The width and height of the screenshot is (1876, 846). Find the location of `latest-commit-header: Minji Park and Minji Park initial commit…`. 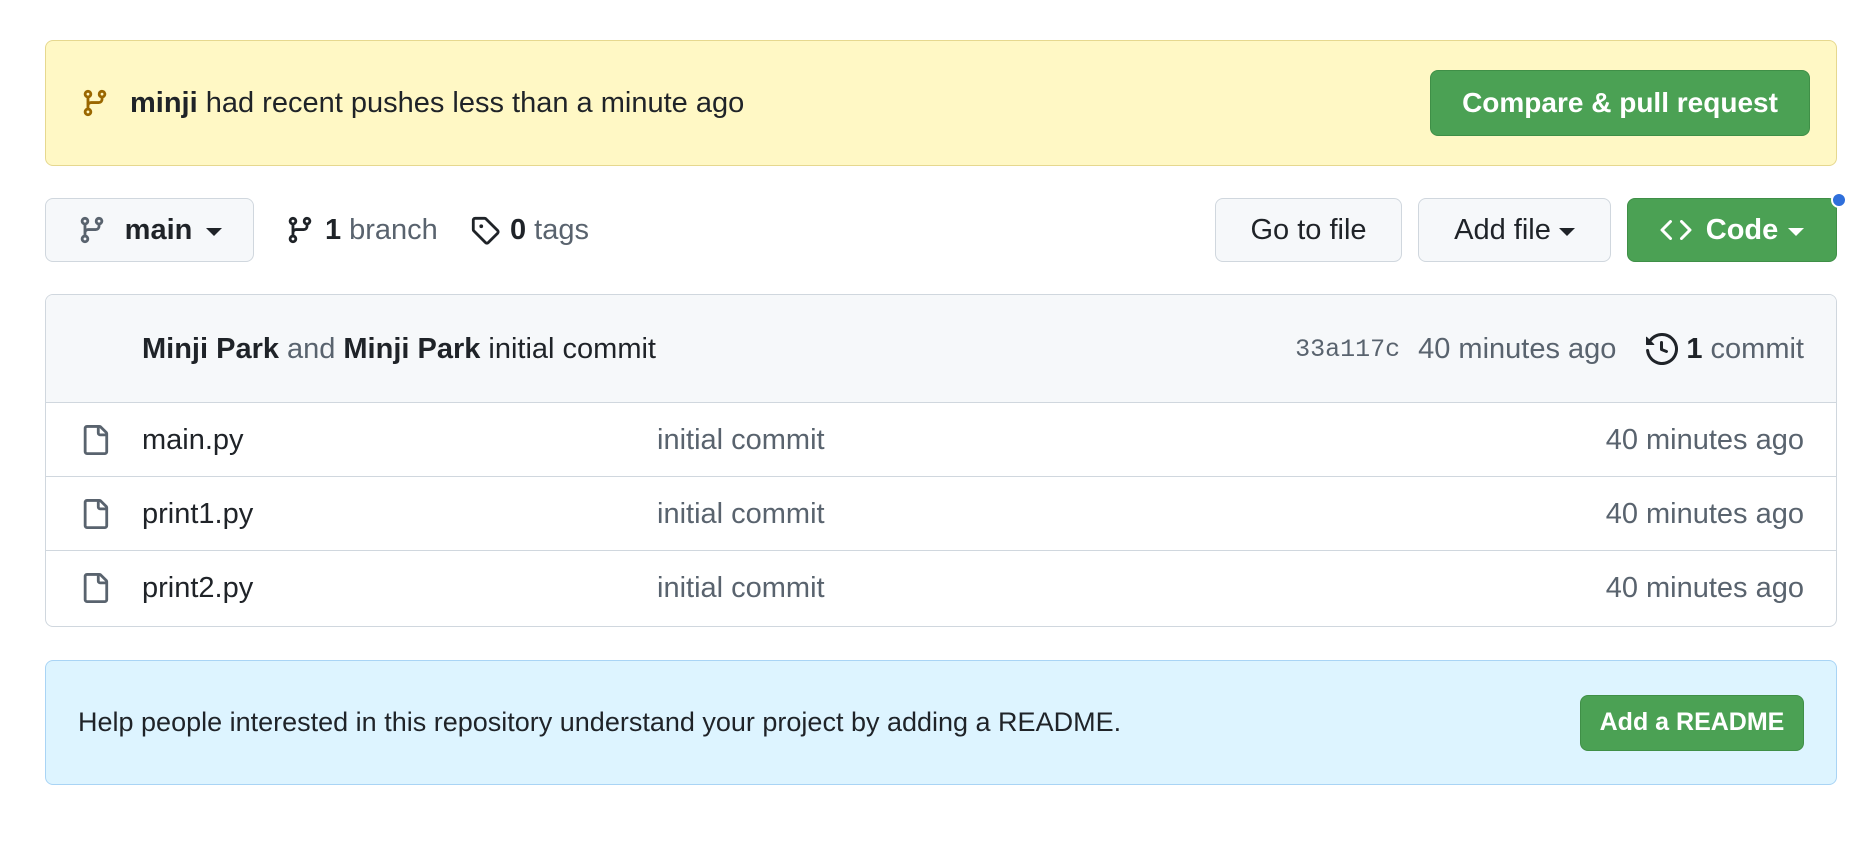

latest-commit-header: Minji Park and Minji Park initial commit… is located at coordinates (941, 349).